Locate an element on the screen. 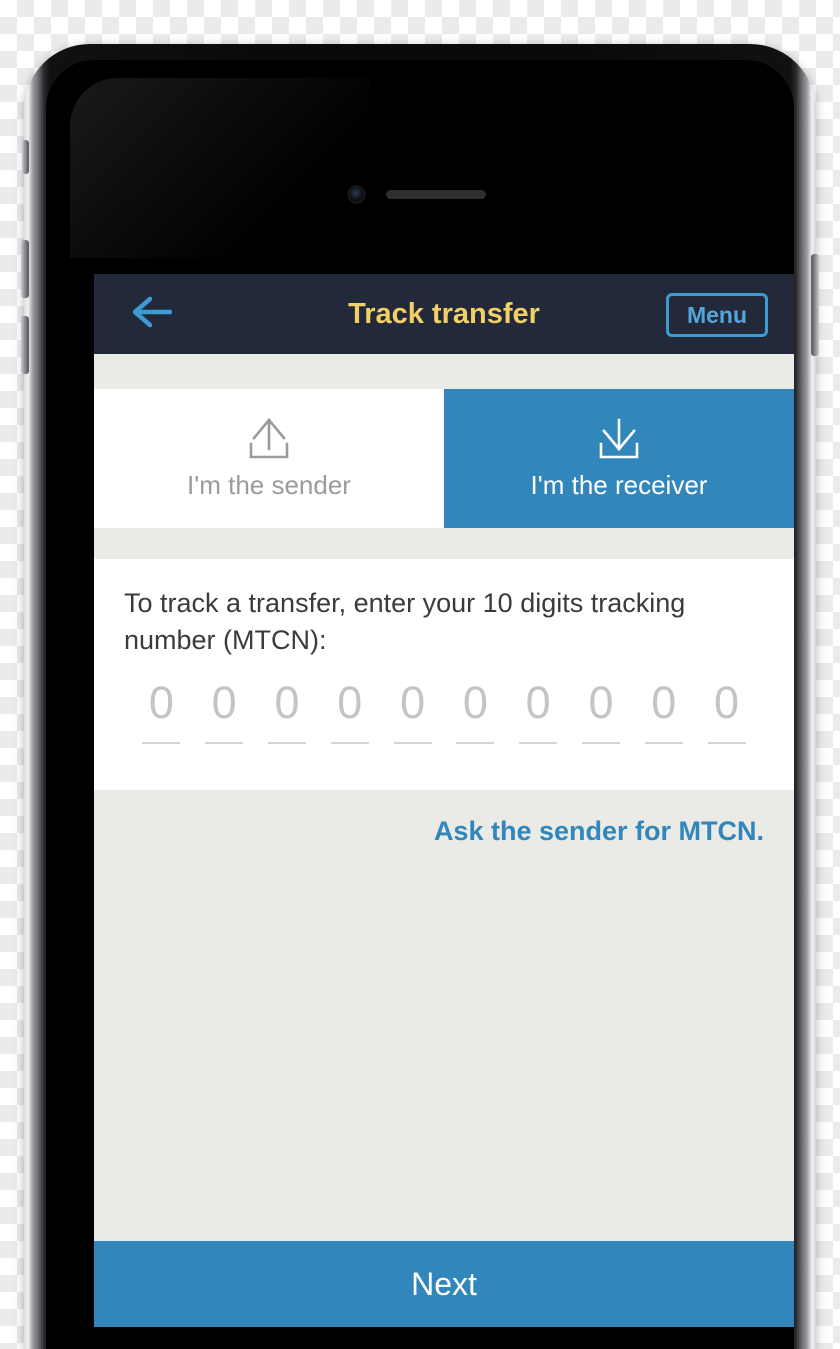 Image resolution: width=840 pixels, height=1349 pixels. mtcn-digit-input-5: 0 is located at coordinates (412, 711).